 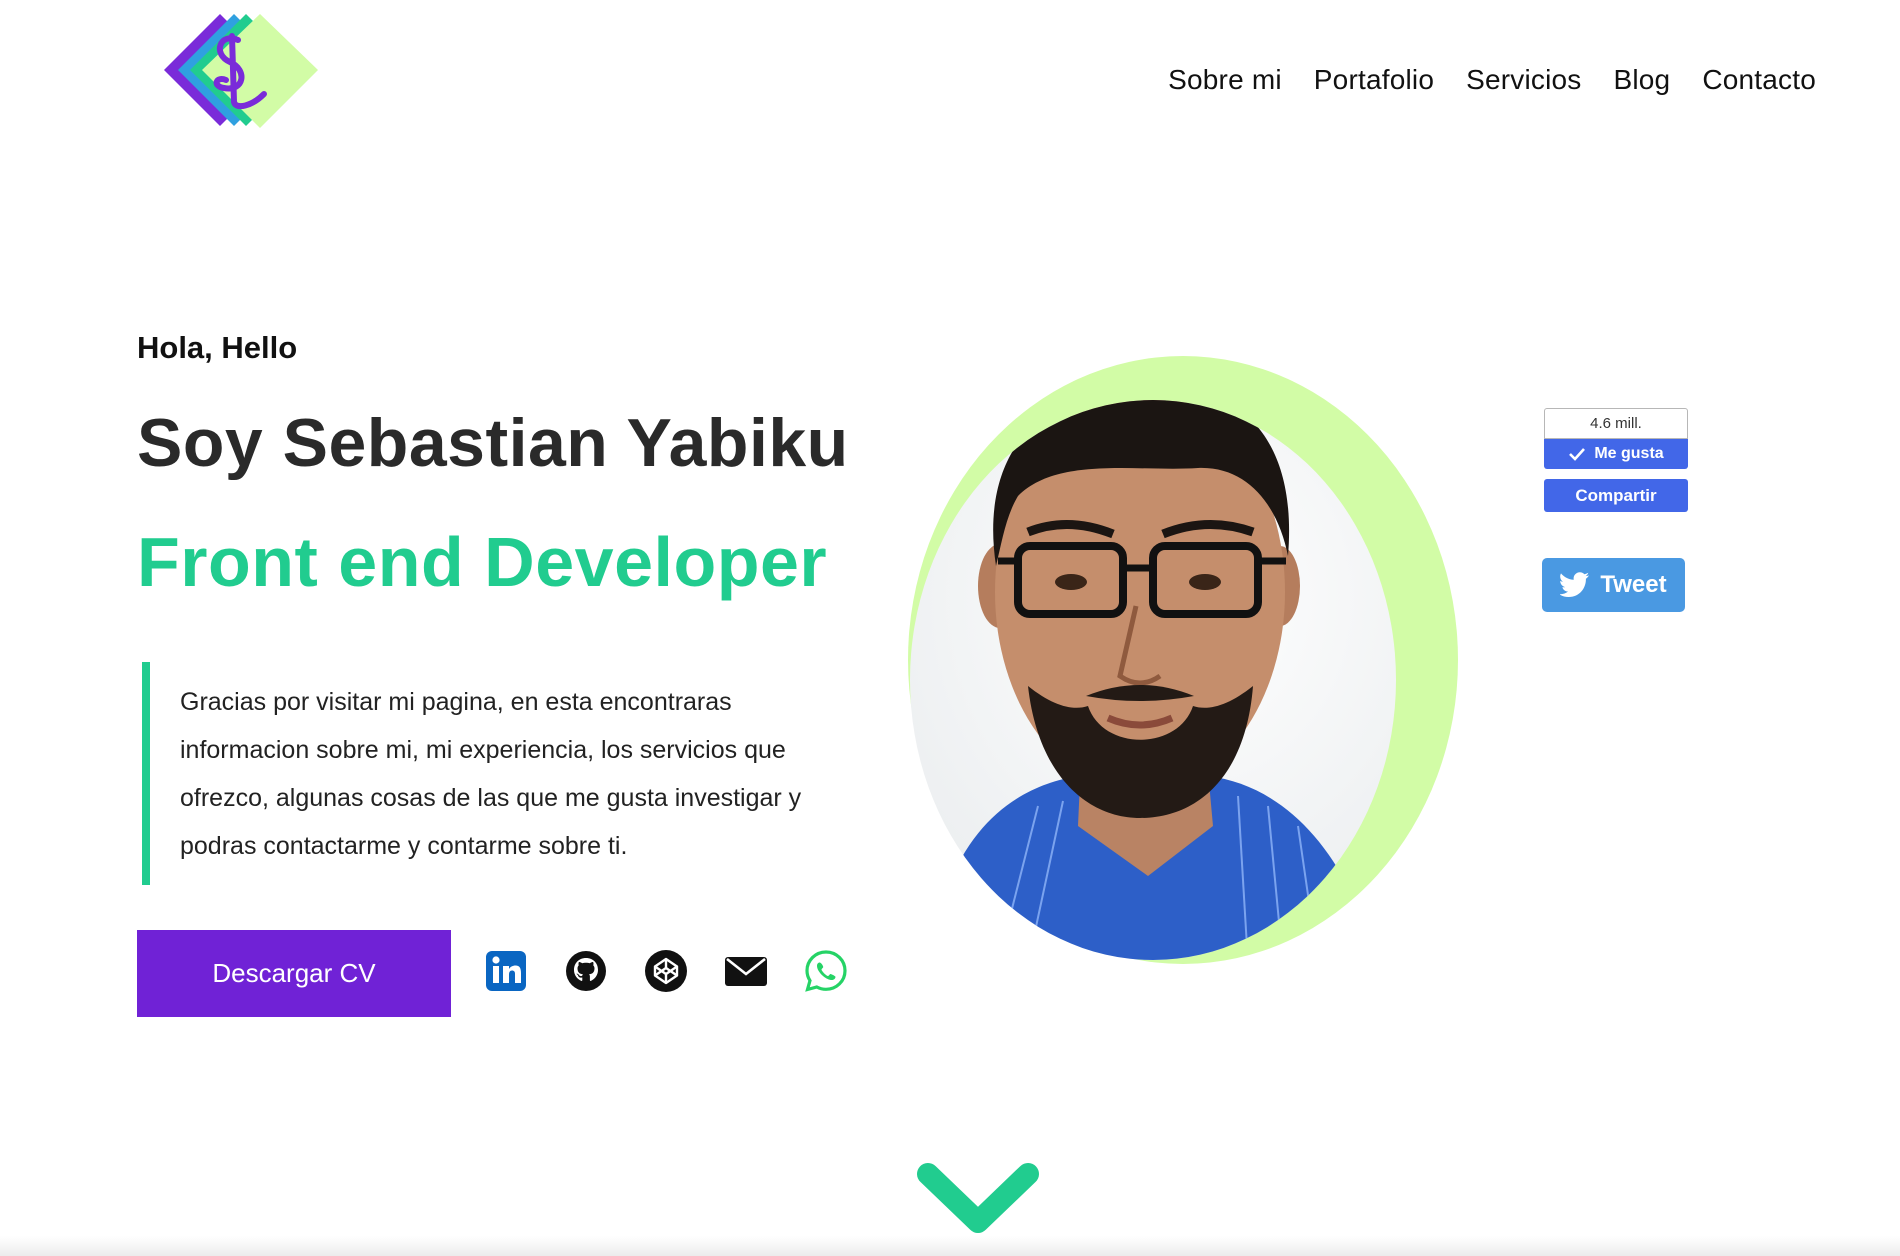 I want to click on social-links, so click(x=666, y=971).